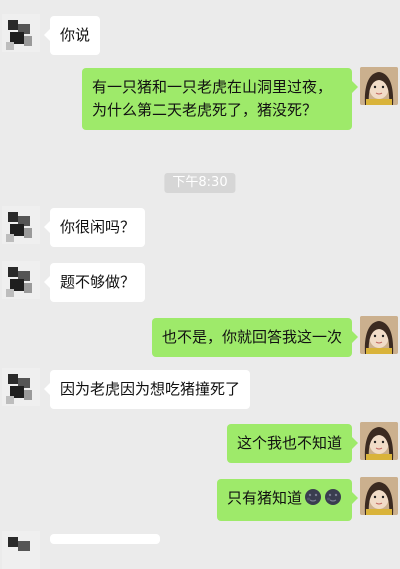 The height and width of the screenshot is (569, 400). Describe the element at coordinates (200, 183) in the screenshot. I see `message-timestamp: 下午8:30` at that location.